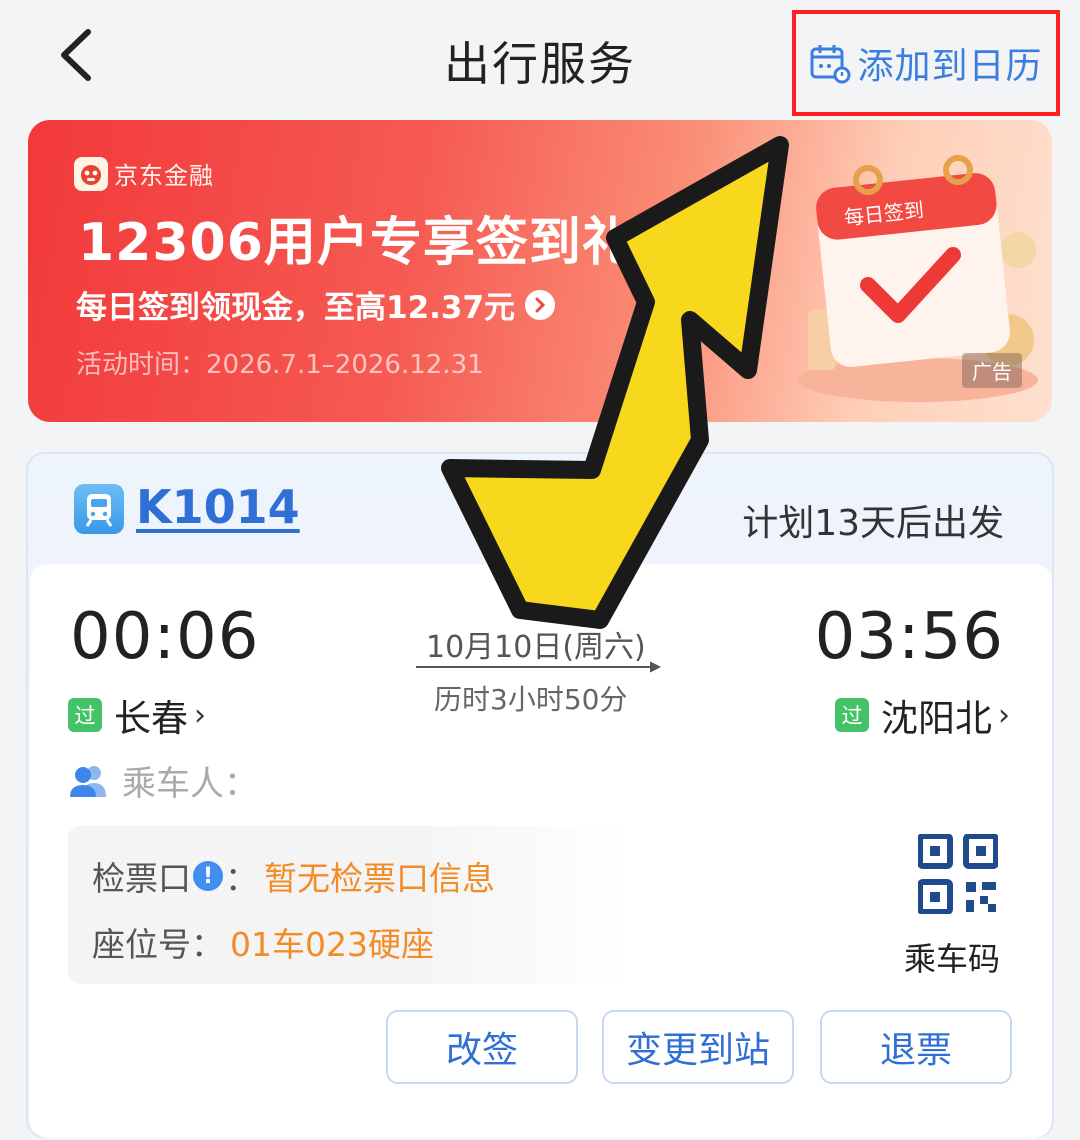 Image resolution: width=1080 pixels, height=1140 pixels. I want to click on gate-value: 暂无检票口信息, so click(379, 878).